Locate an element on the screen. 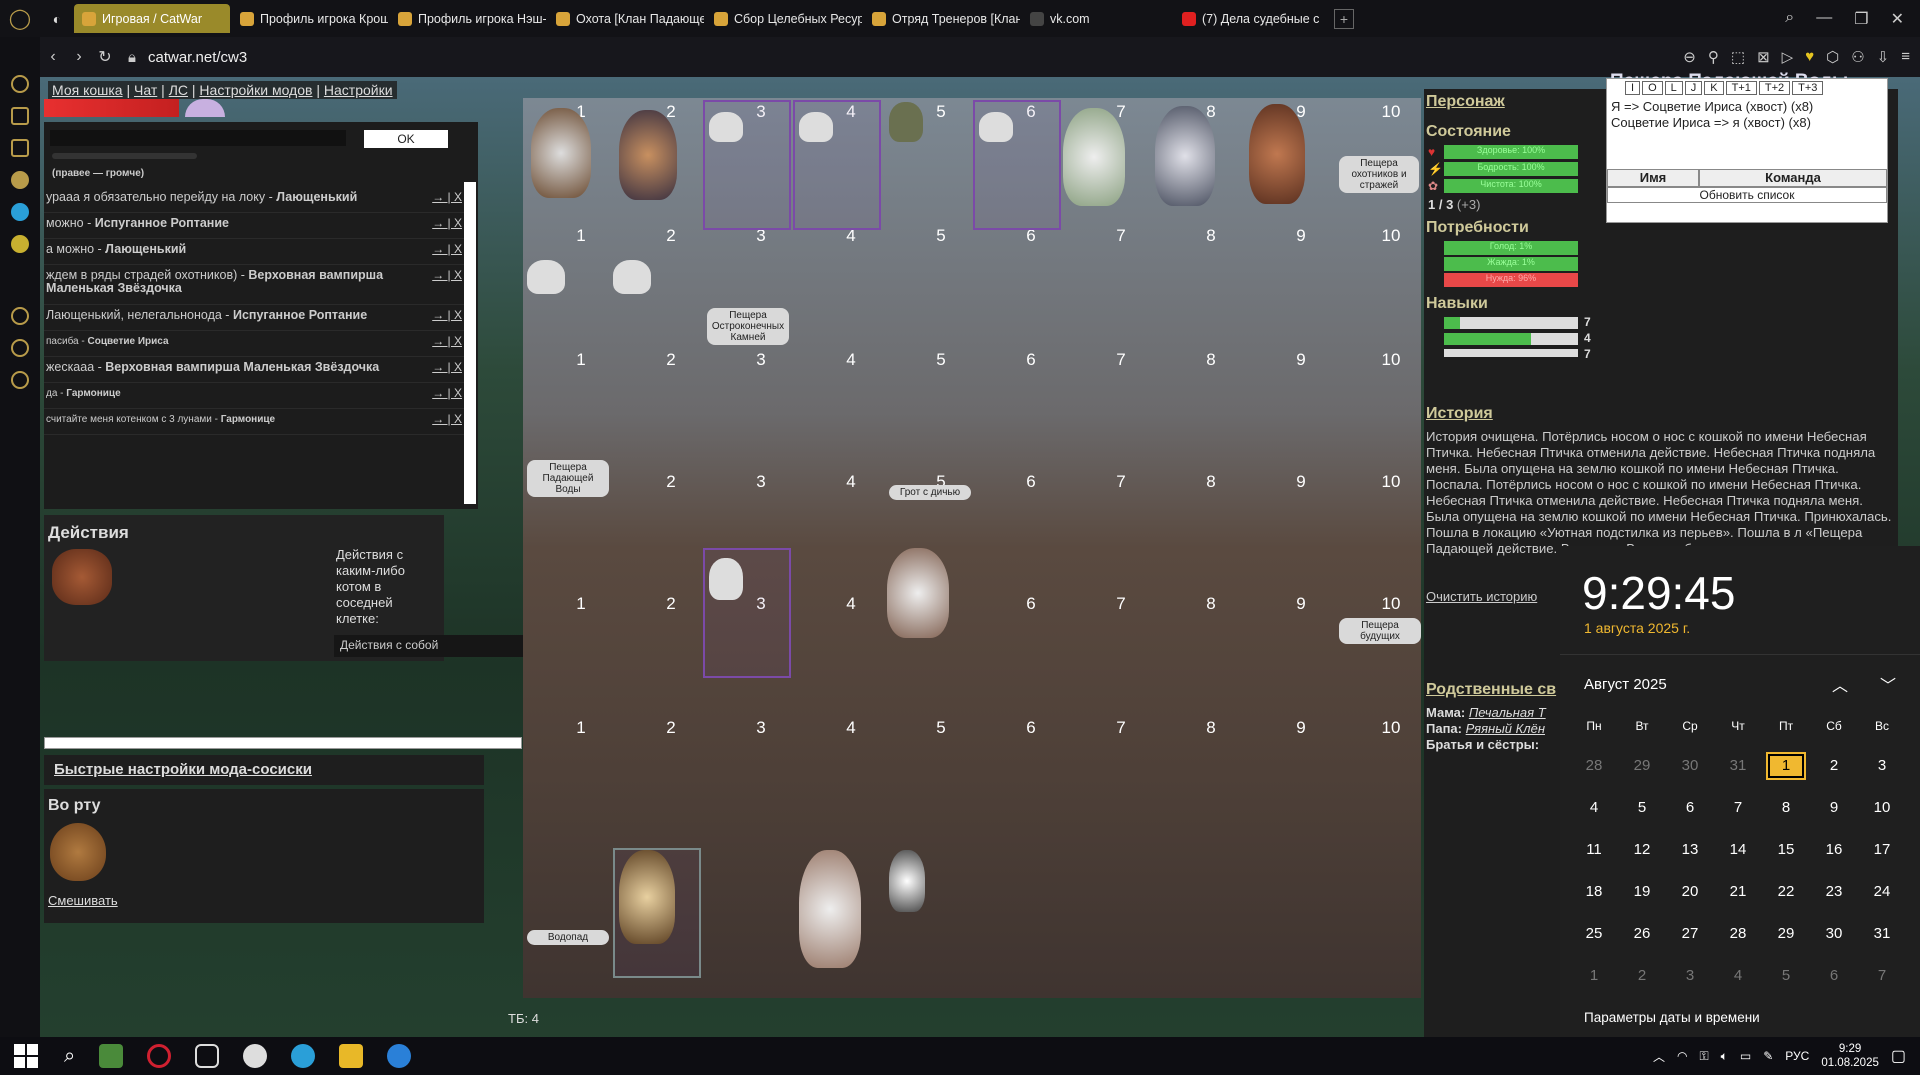 The image size is (1920, 1075). spotify-icon is located at coordinates (20, 244).